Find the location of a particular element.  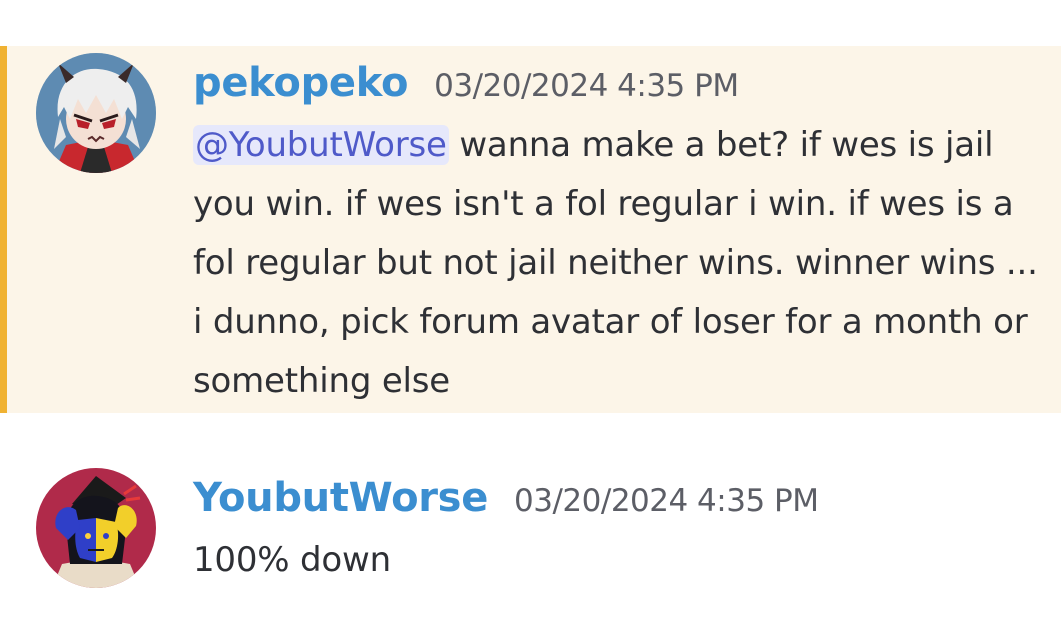

blue-yellow-split-face-avatar-icon is located at coordinates (96, 528).